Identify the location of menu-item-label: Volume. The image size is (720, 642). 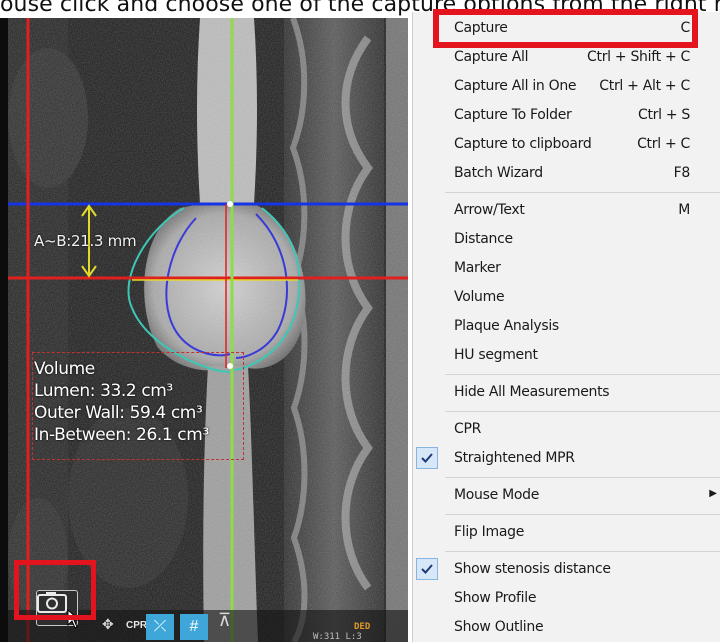
(479, 297).